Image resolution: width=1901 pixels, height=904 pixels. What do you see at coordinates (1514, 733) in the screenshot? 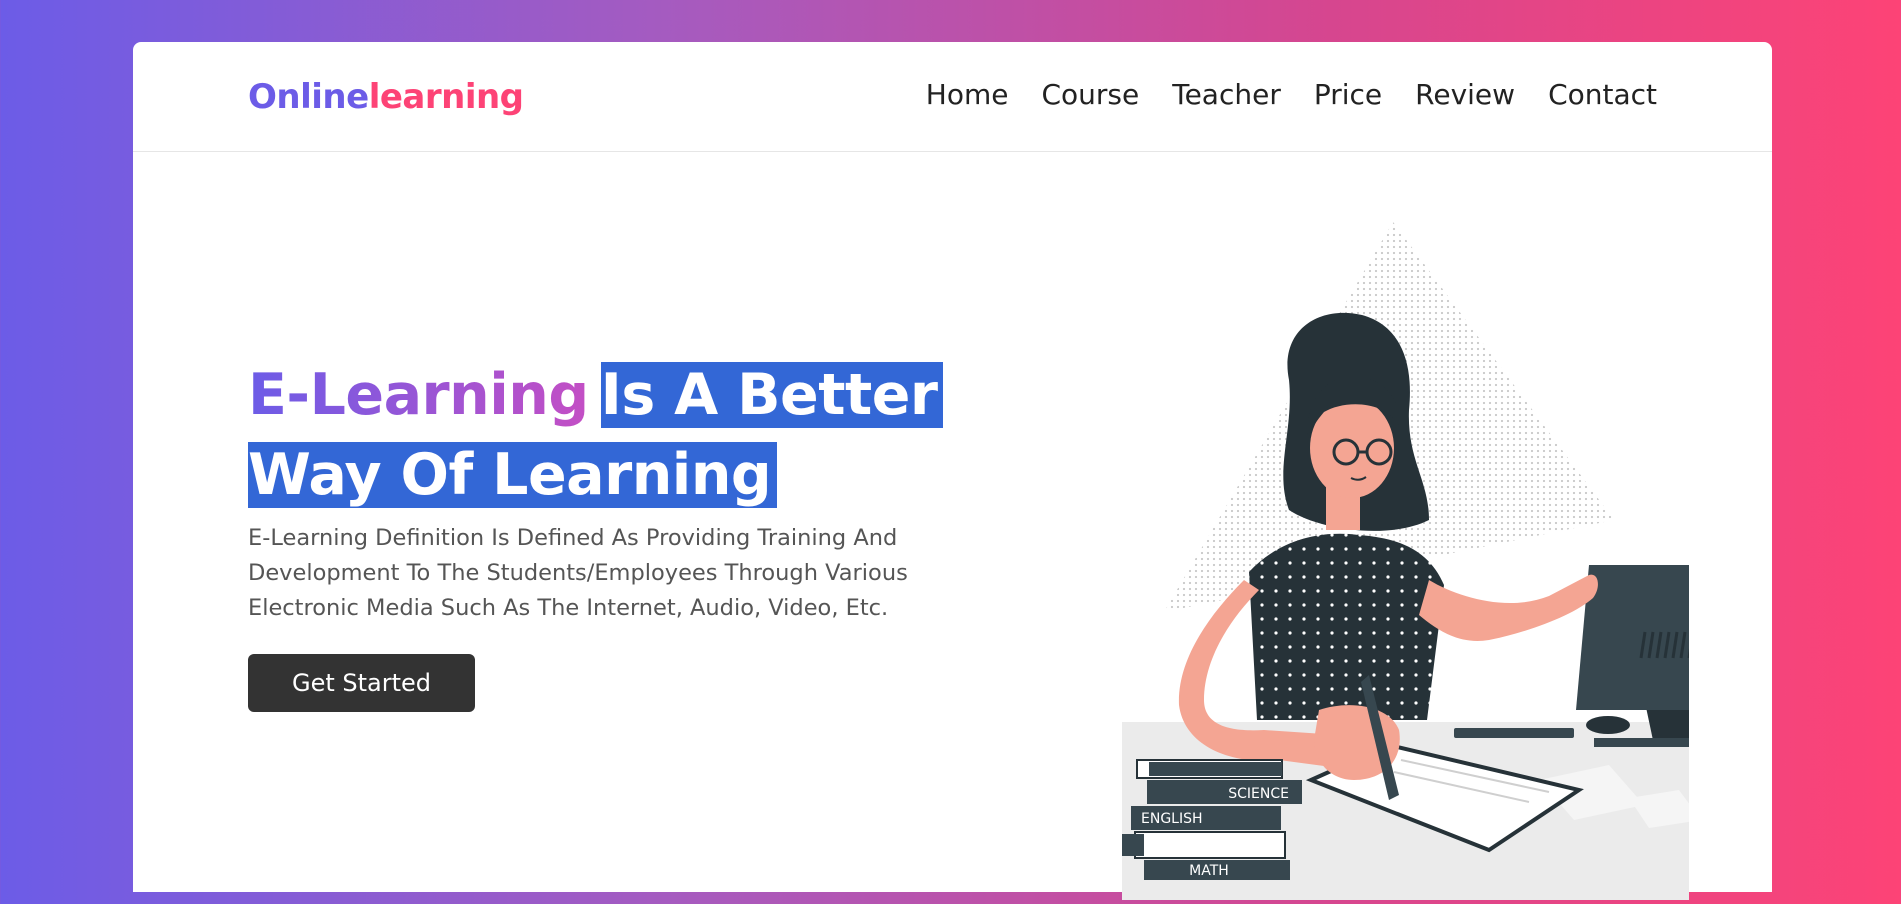
I see `keyboard` at bounding box center [1514, 733].